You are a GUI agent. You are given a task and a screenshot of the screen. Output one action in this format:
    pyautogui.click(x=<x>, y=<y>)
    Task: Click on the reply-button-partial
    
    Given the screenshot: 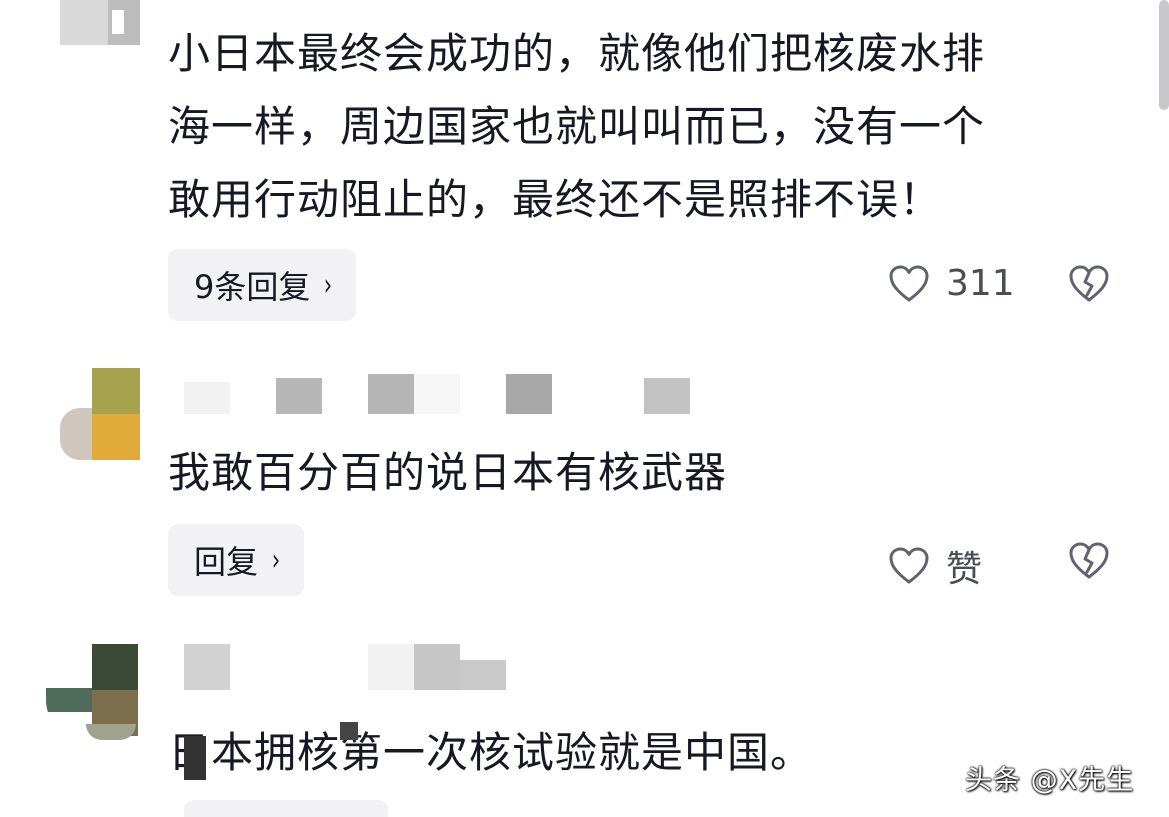 What is the action you would take?
    pyautogui.click(x=286, y=808)
    